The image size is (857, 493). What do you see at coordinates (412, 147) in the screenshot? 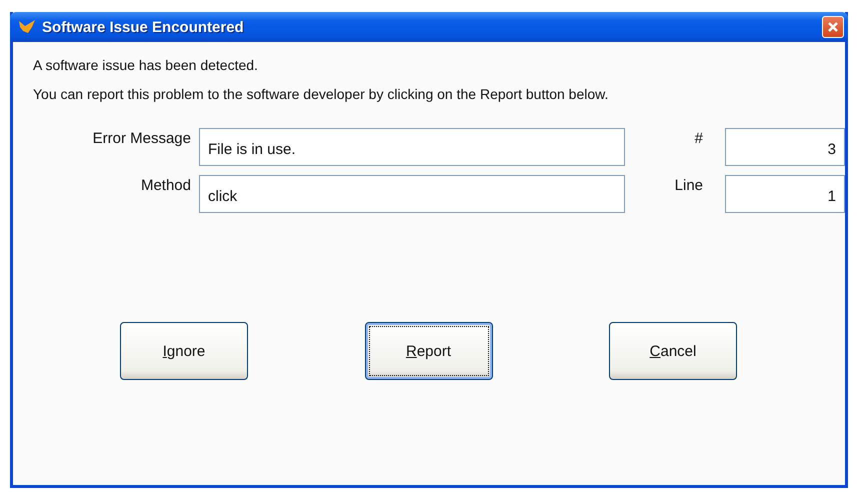
I see `input-field: File is in use.` at bounding box center [412, 147].